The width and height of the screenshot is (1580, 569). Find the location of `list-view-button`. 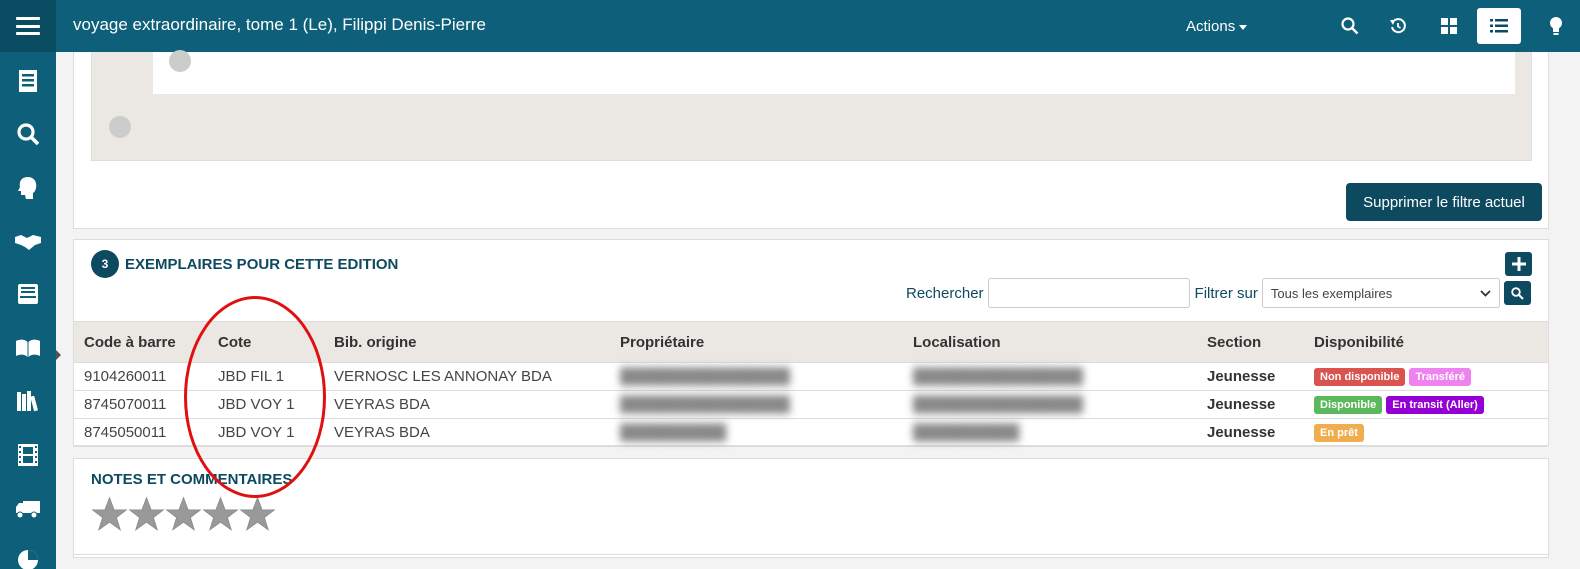

list-view-button is located at coordinates (1499, 26).